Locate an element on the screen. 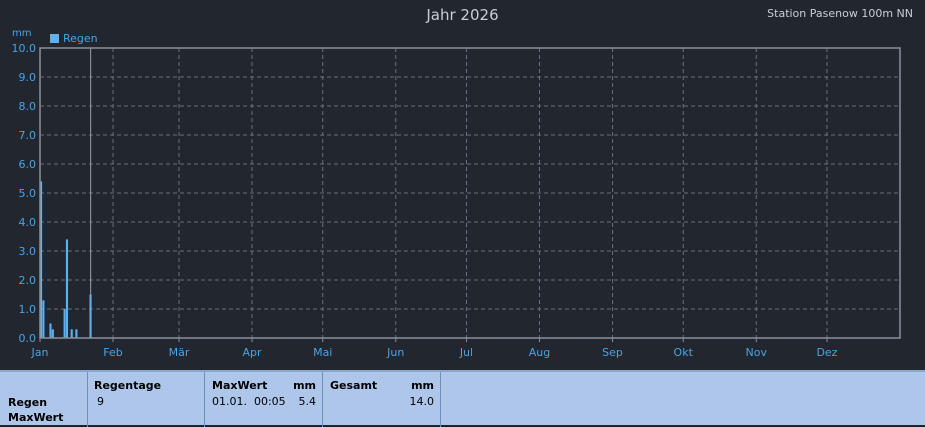  x-tick-label: Sep is located at coordinates (612, 352).